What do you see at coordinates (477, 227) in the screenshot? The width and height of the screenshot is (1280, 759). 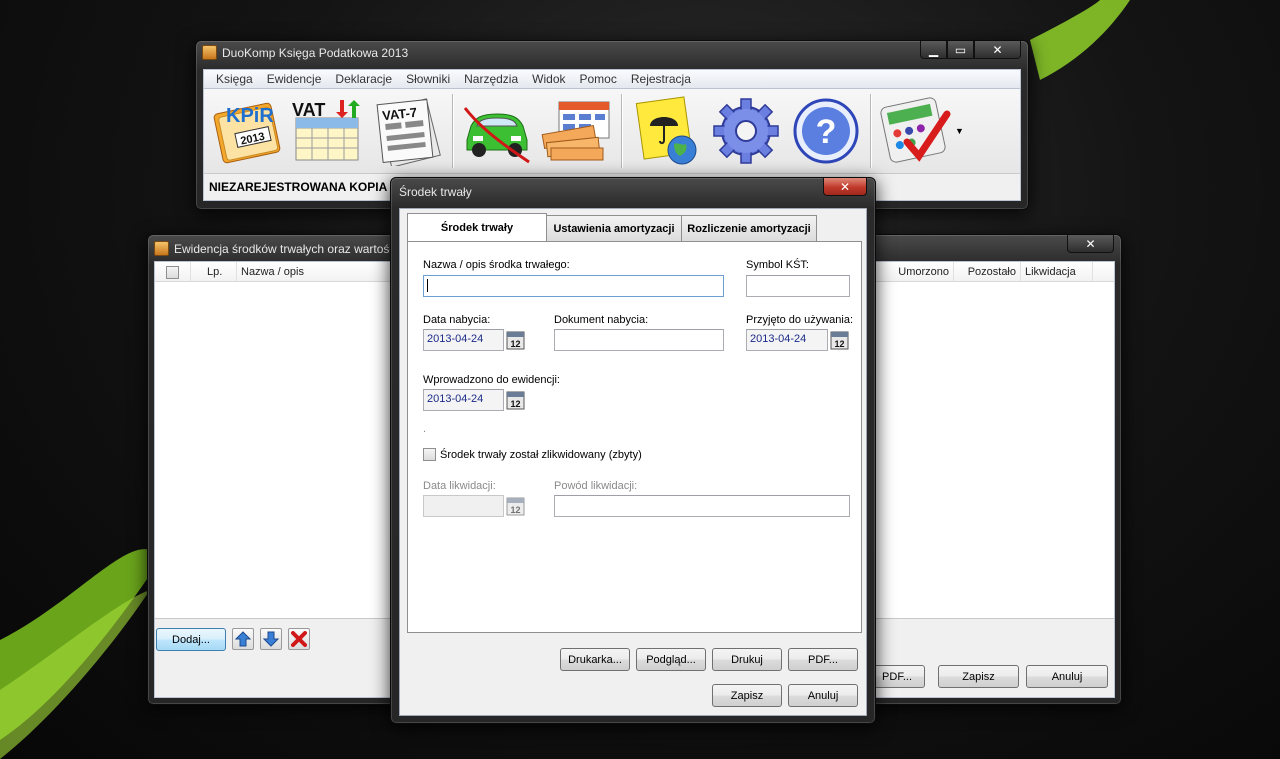 I see `tab-fixed-asset: Środek trwały` at bounding box center [477, 227].